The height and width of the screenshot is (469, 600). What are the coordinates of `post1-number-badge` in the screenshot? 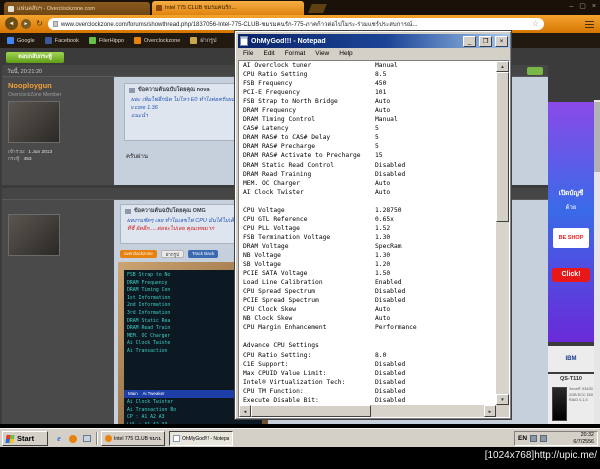 It's located at (535, 71).